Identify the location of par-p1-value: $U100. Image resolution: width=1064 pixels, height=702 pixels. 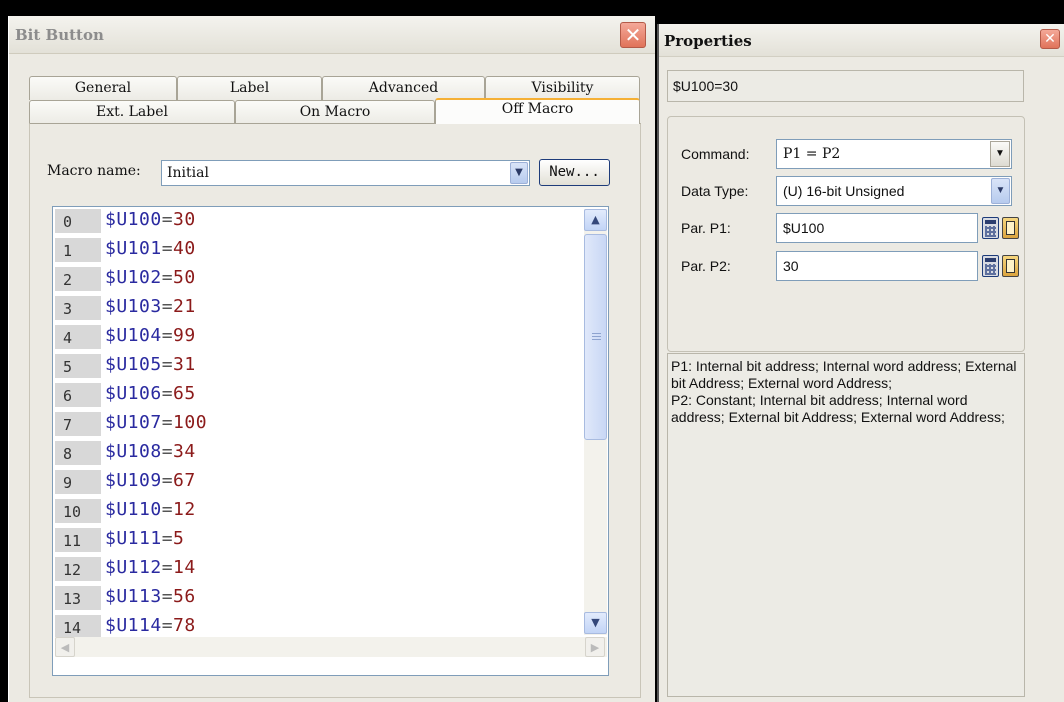
(804, 228).